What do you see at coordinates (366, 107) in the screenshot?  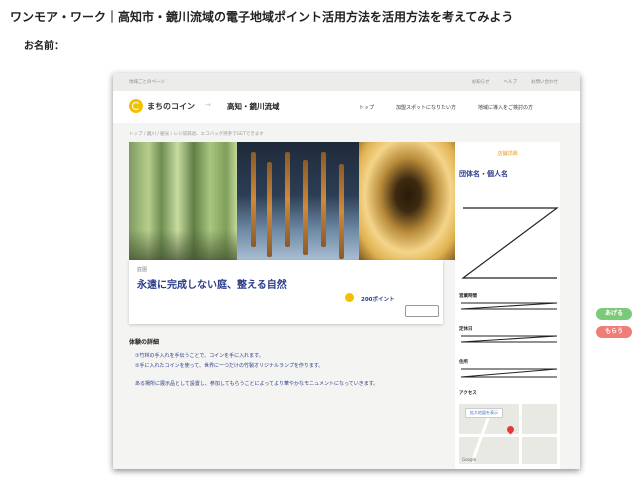 I see `nav-top: トップ` at bounding box center [366, 107].